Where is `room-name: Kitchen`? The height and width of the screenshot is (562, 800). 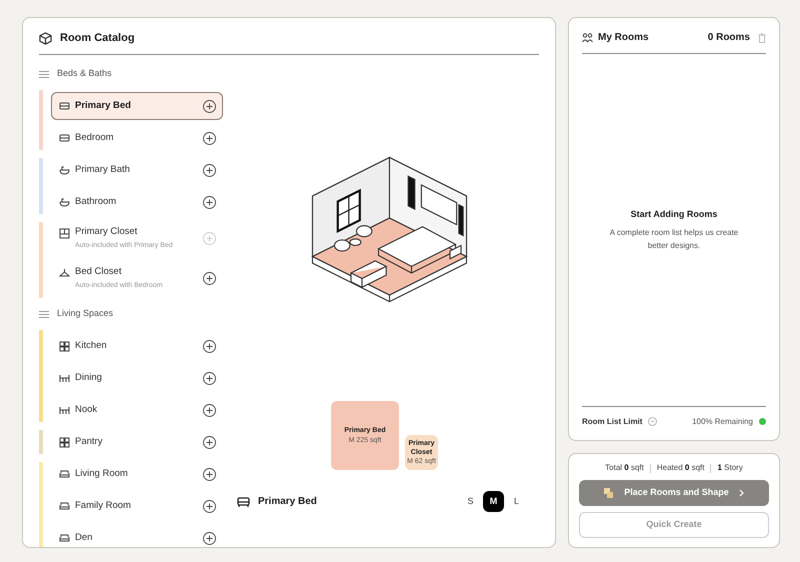
room-name: Kitchen is located at coordinates (91, 345).